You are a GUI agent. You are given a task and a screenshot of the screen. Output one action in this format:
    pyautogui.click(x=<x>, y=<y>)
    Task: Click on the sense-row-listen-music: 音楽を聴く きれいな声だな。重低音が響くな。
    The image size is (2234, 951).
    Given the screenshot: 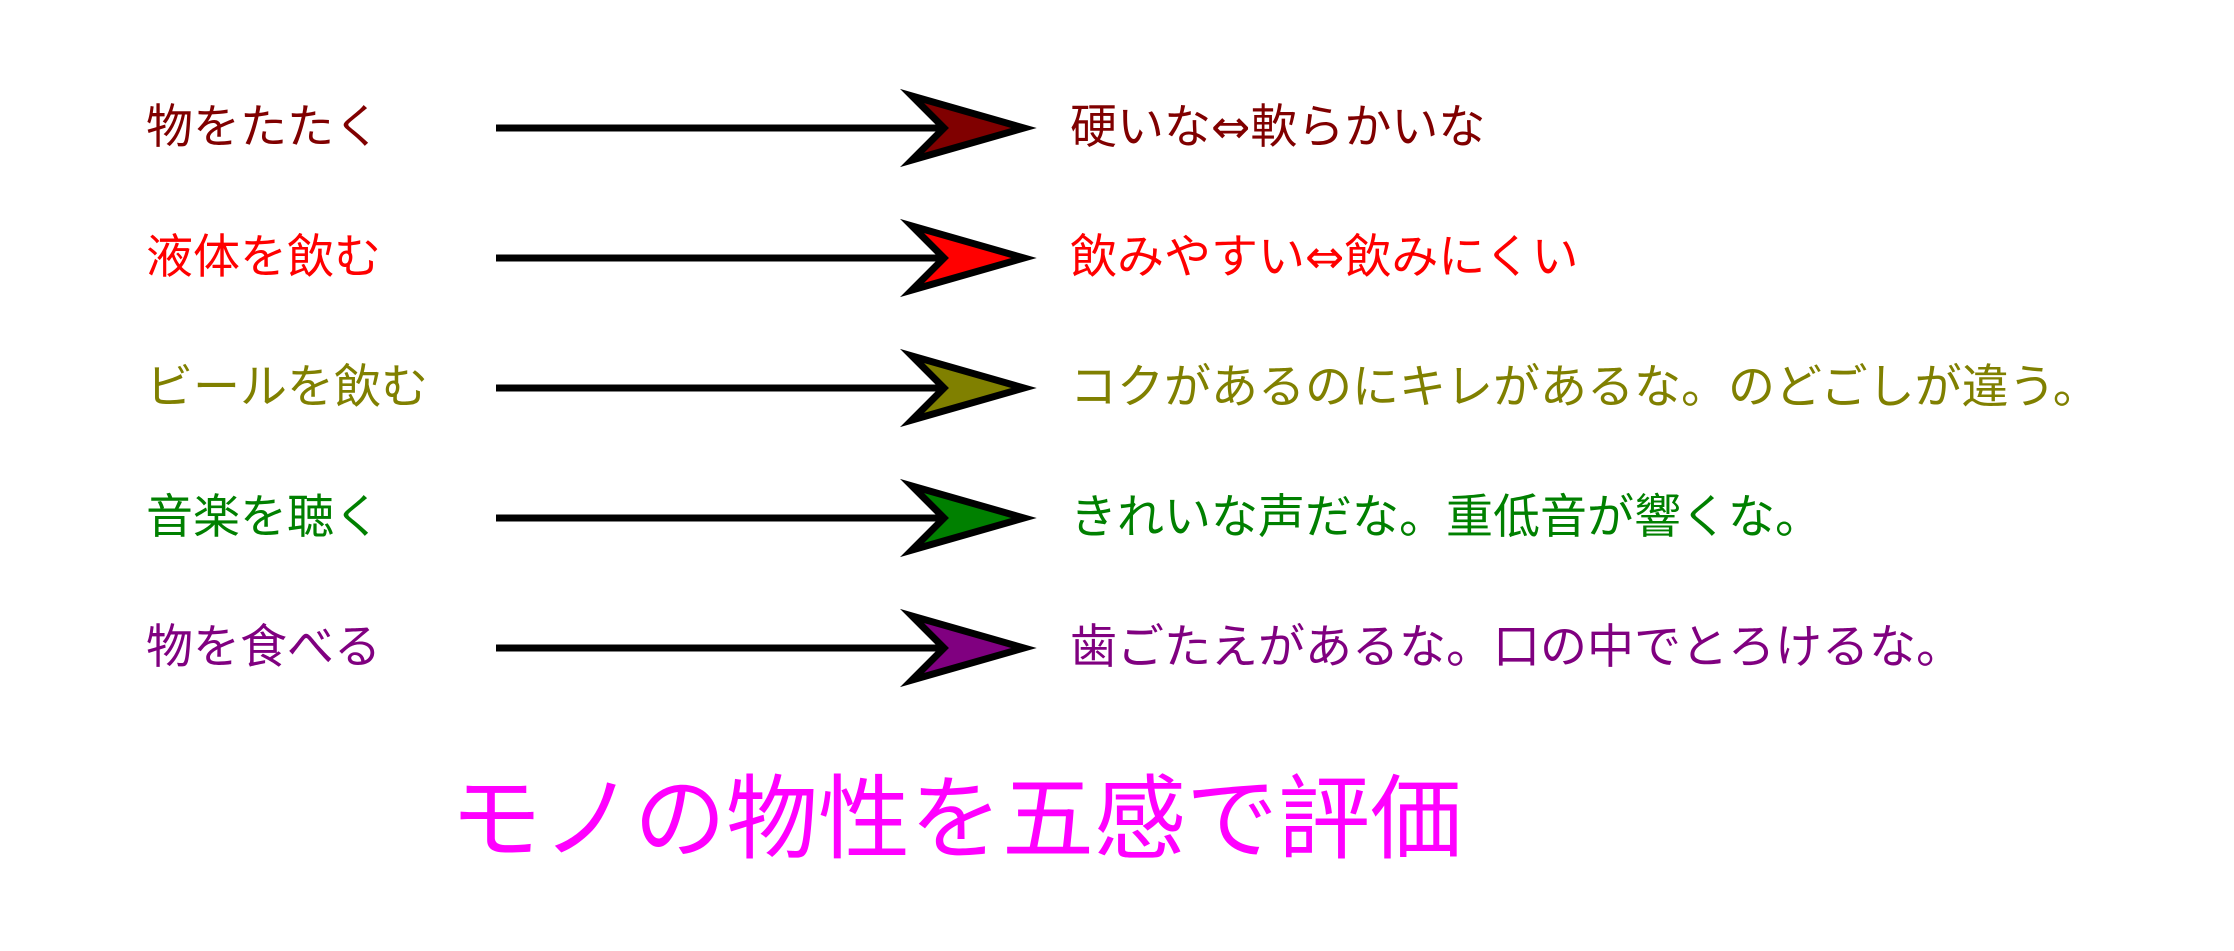 What is the action you would take?
    pyautogui.click(x=1117, y=518)
    